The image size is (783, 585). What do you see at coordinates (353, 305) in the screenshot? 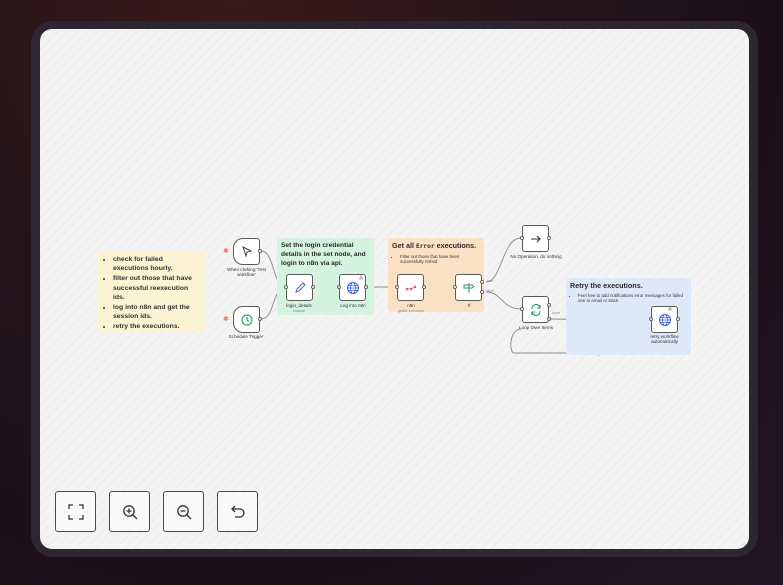
I see `node-label: Log into n8n` at bounding box center [353, 305].